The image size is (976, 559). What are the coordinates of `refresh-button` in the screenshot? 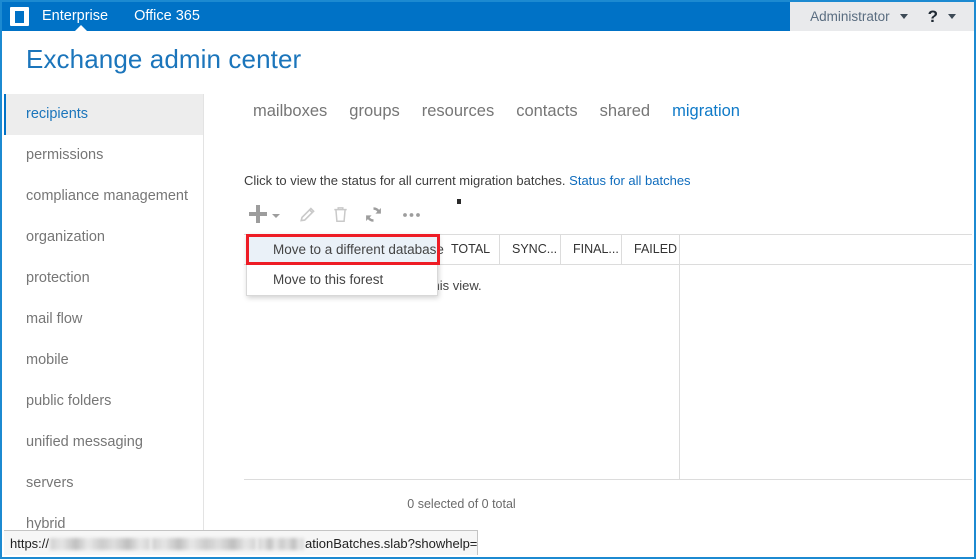 It's located at (373, 214).